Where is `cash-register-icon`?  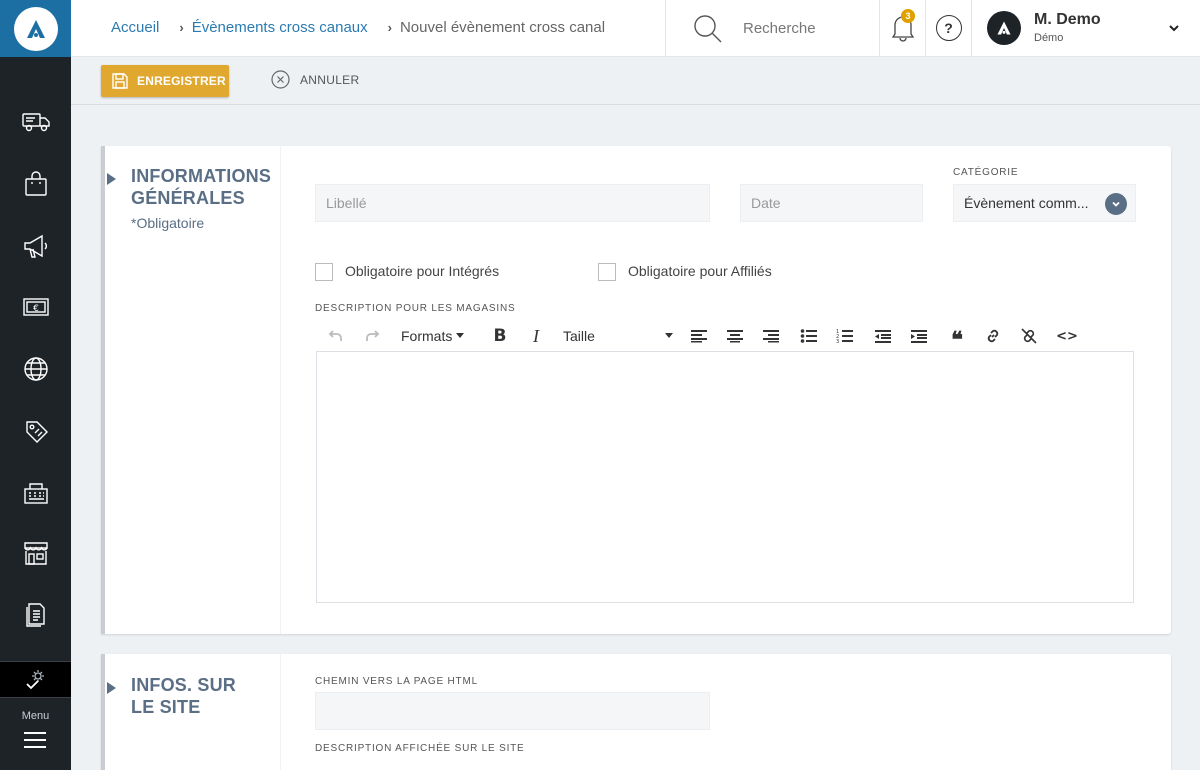
cash-register-icon is located at coordinates (35, 493).